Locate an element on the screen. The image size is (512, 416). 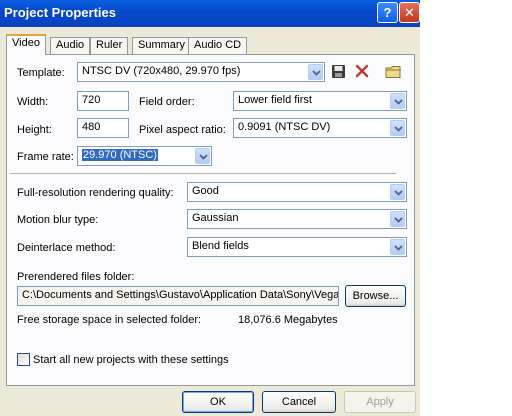
frame-rate-select: 29.970 (NTSC) is located at coordinates (144, 156).